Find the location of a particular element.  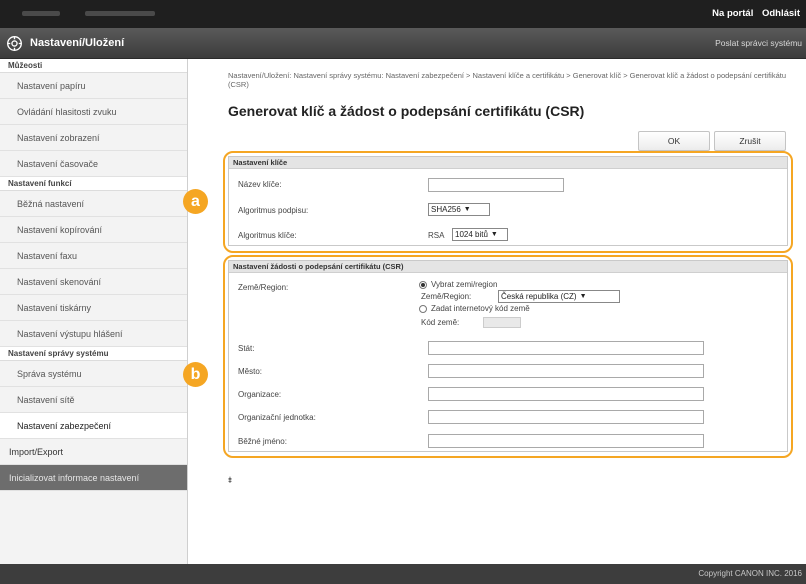

key-settings-panel: Nastavení klíče is located at coordinates (508, 201).